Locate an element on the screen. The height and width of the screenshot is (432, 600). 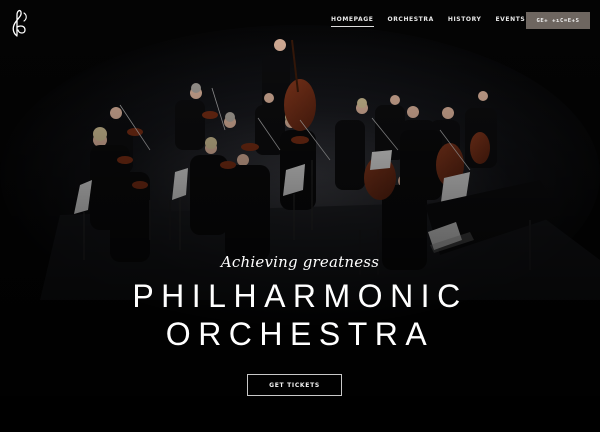
main-nav: HOMEPAGE ORCHESTRA HISTORY EVENTS is located at coordinates (435, 21).